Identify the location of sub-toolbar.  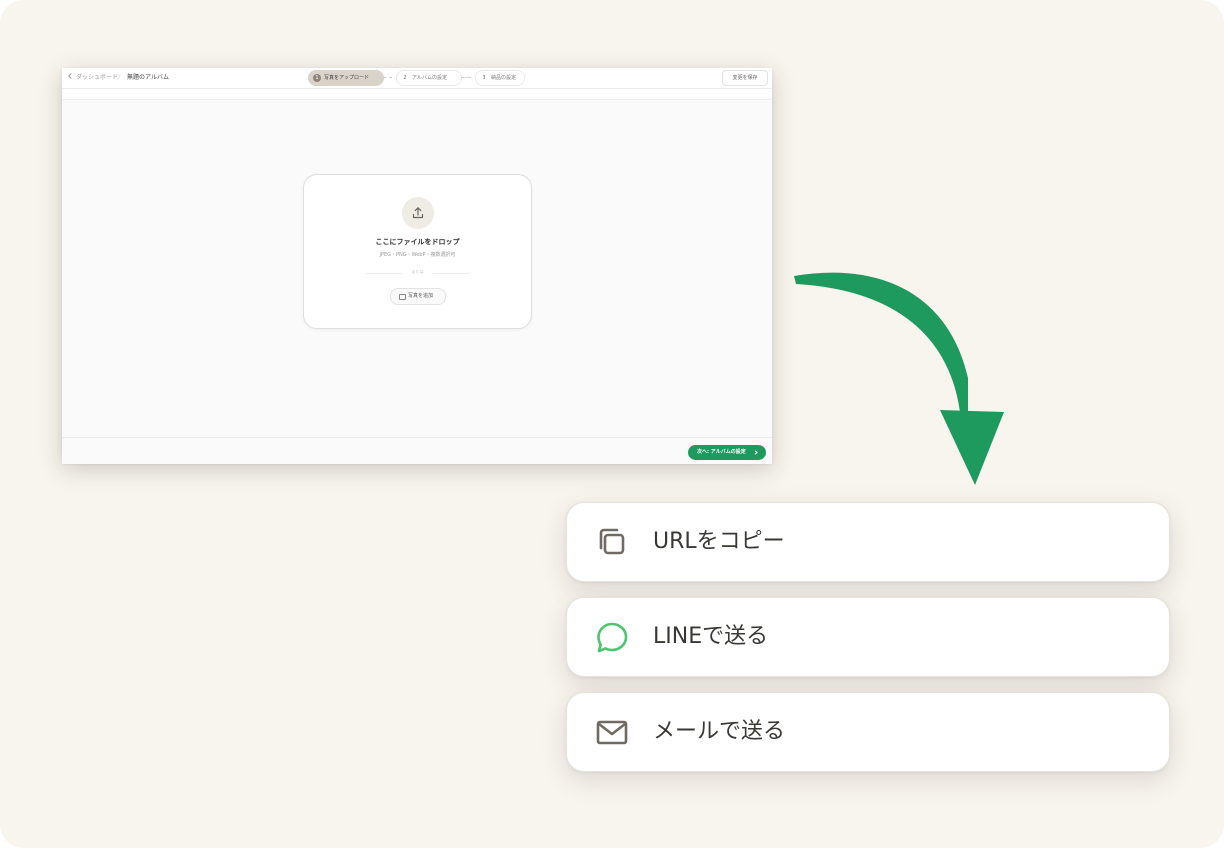
(417, 94).